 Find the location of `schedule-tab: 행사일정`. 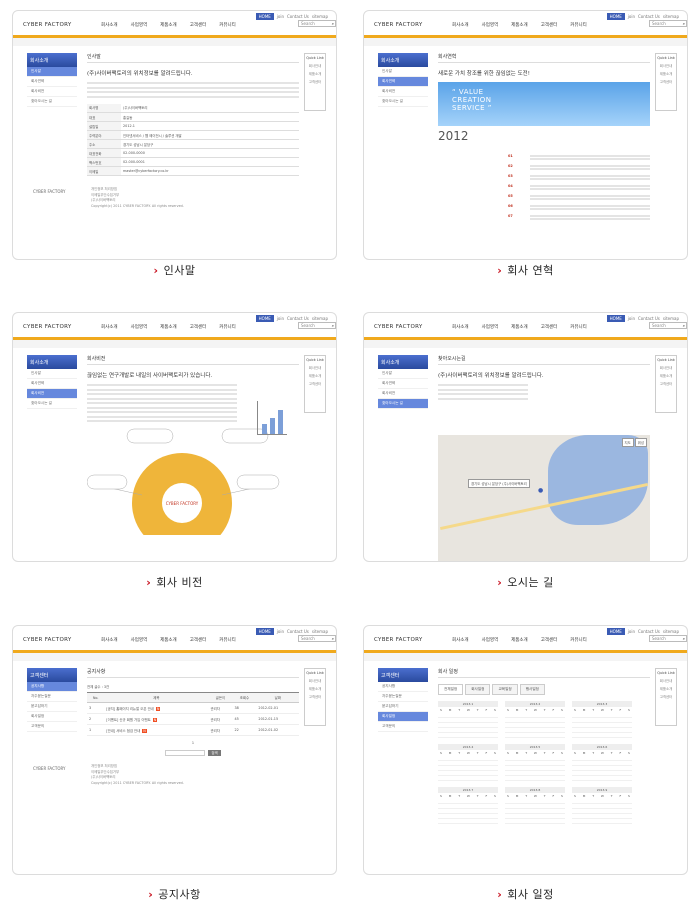

schedule-tab: 행사일정 is located at coordinates (532, 689).